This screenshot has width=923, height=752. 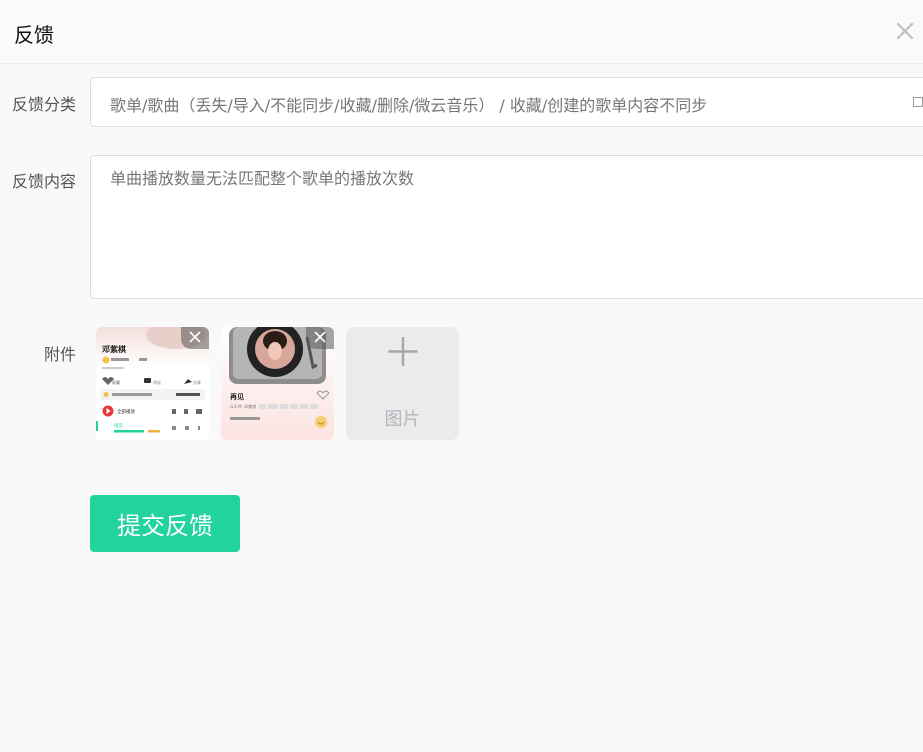 I want to click on song-title: 再见, so click(x=118, y=426).